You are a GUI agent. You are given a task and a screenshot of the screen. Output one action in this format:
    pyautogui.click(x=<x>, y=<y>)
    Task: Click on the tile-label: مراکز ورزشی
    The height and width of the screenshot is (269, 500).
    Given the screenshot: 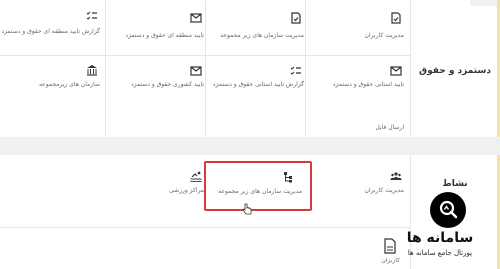 What is the action you would take?
    pyautogui.click(x=186, y=190)
    